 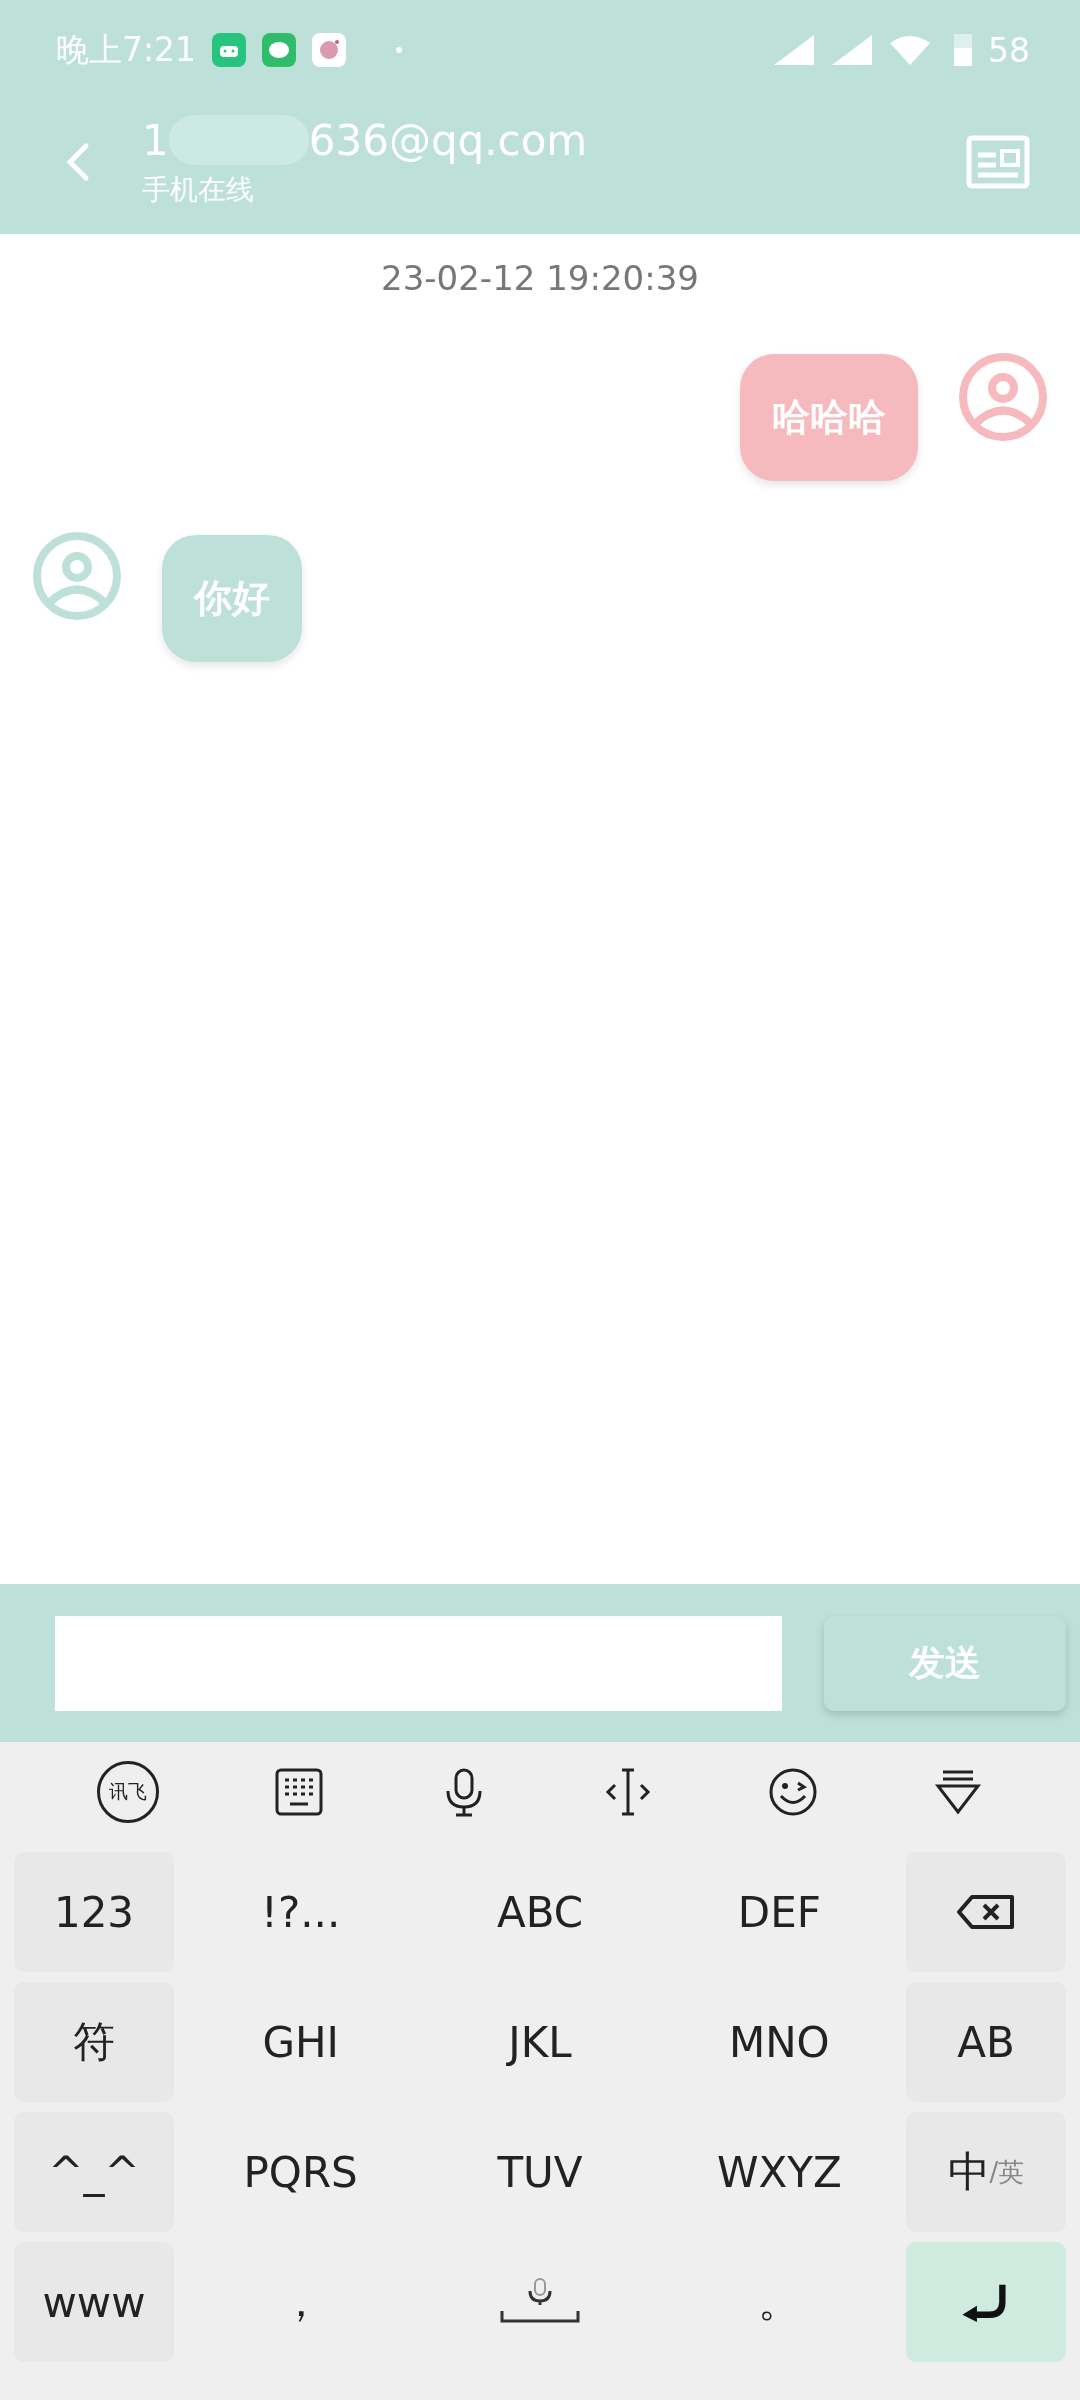 I want to click on message-bubble: 哈哈哈, so click(x=829, y=417).